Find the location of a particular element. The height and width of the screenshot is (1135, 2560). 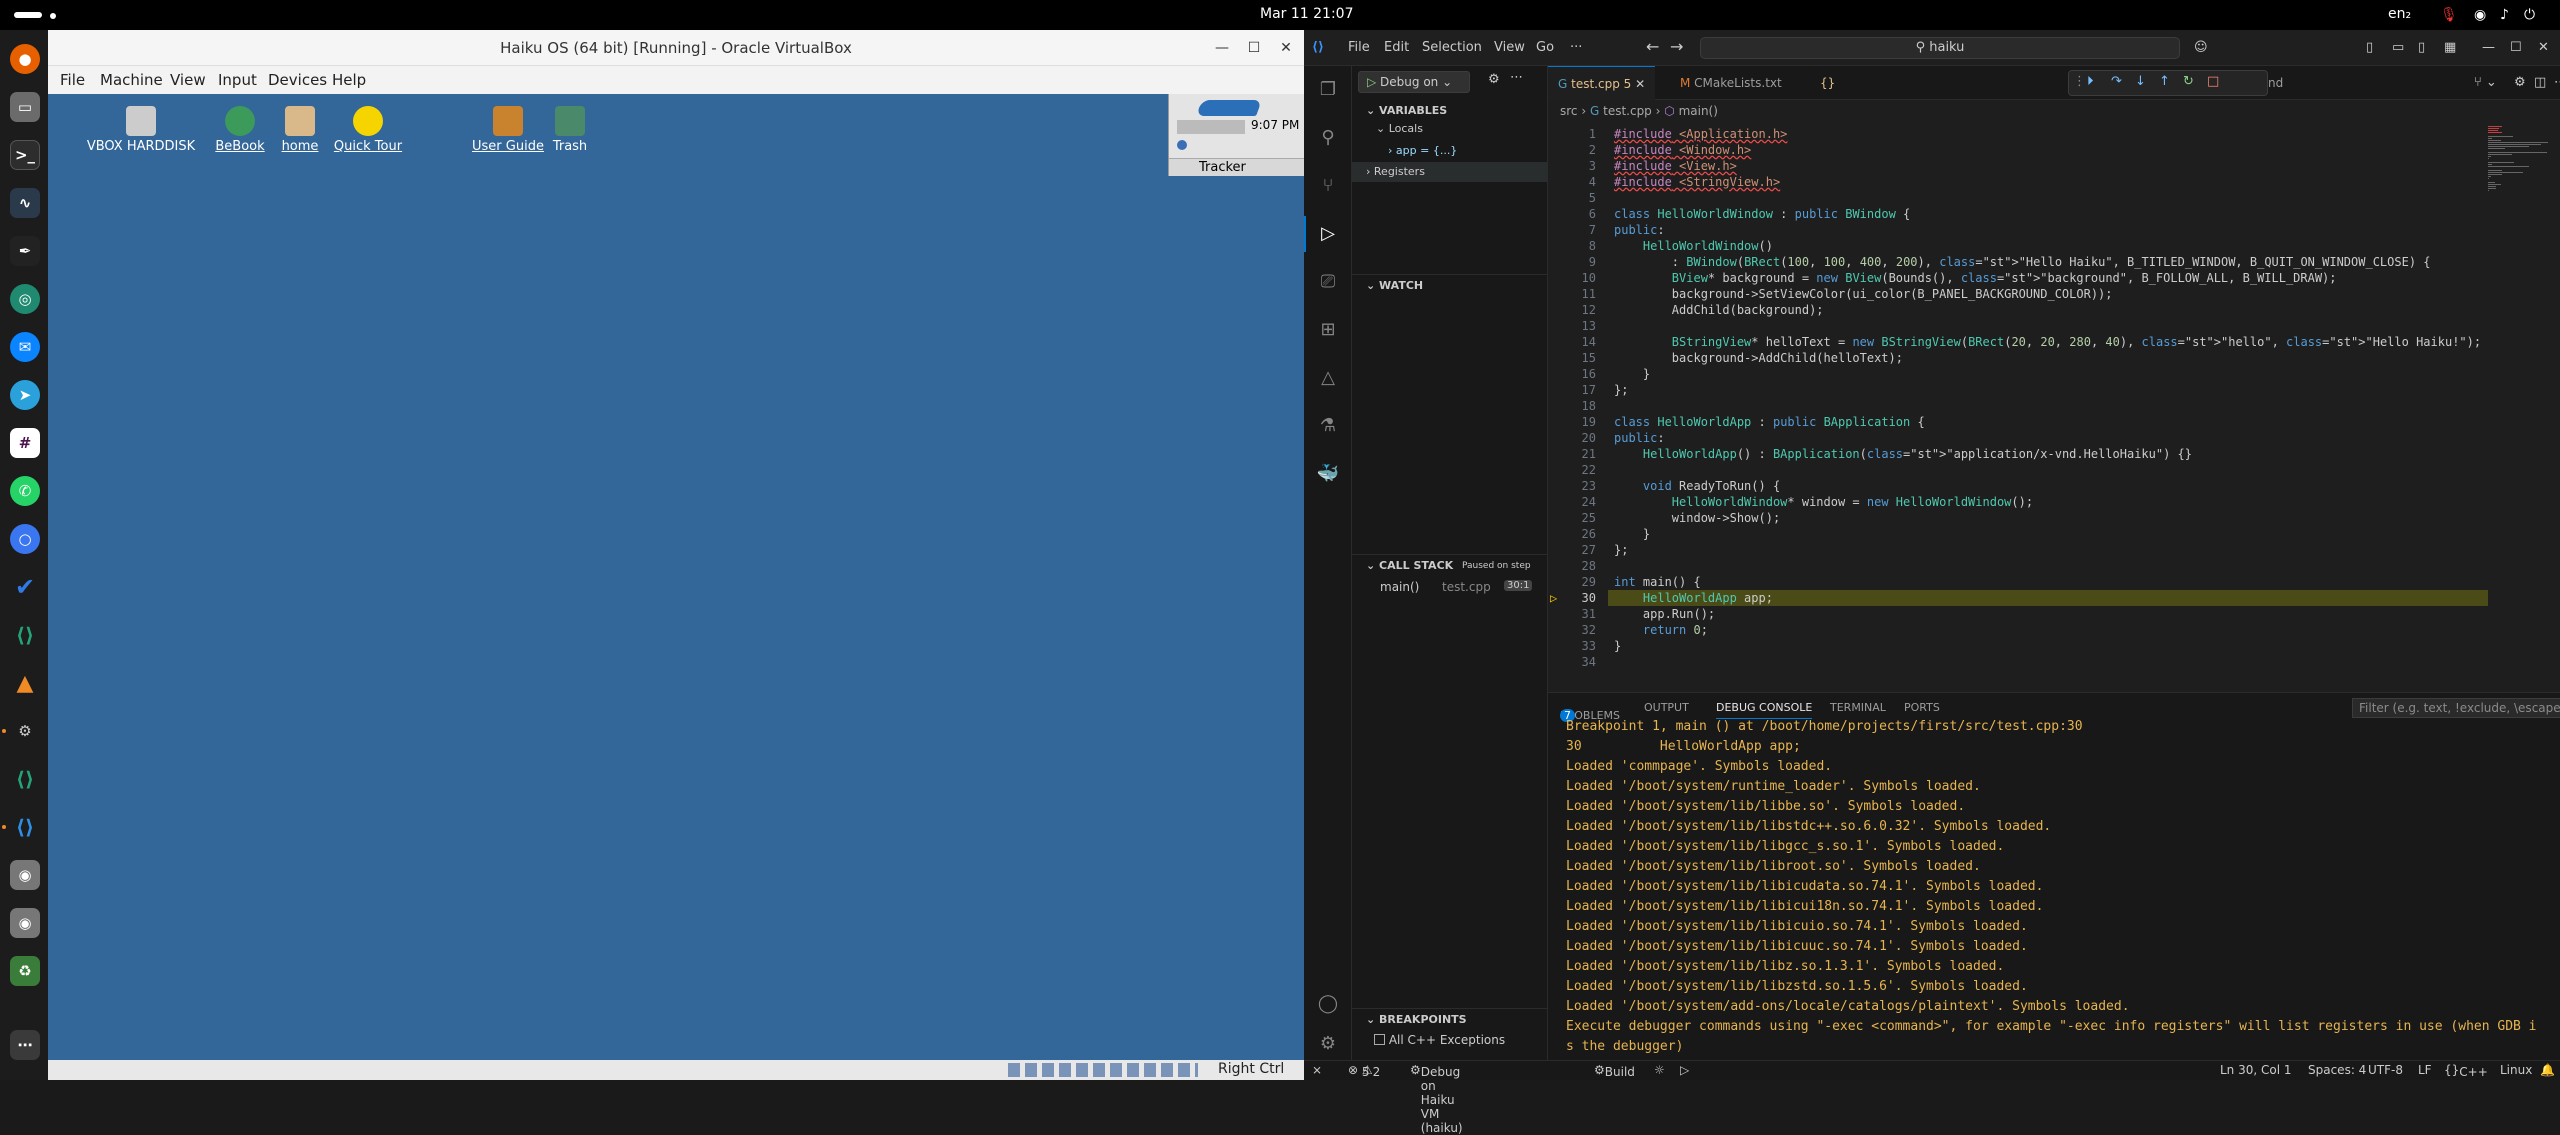

code-text: } is located at coordinates (1617, 646).